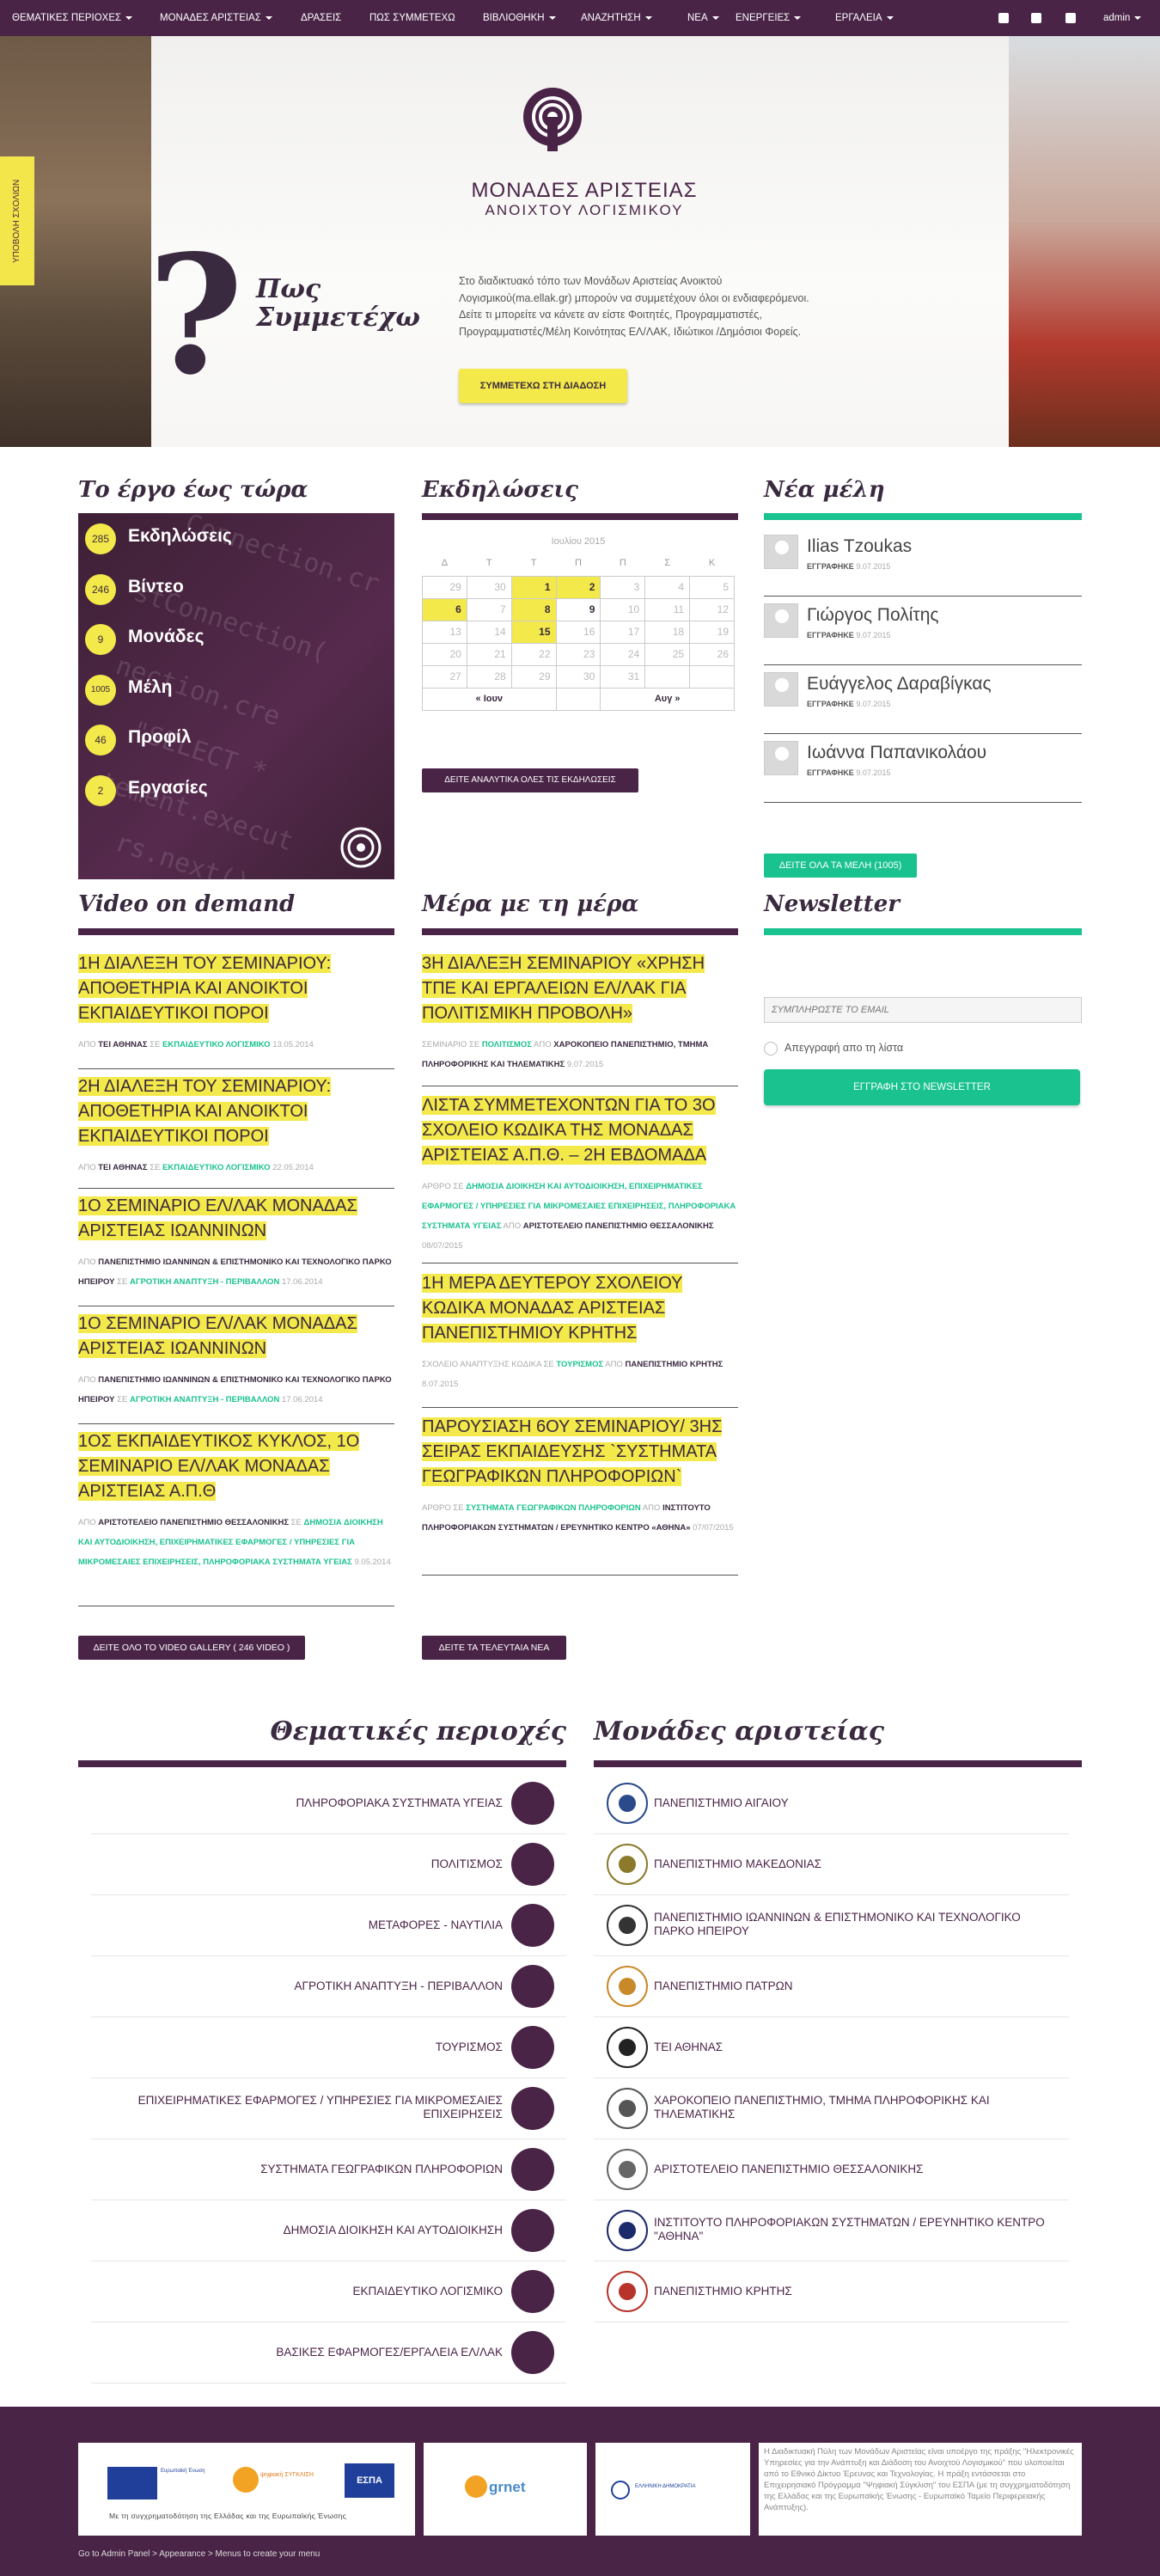  Describe the element at coordinates (314, 2230) in the screenshot. I see `thematic-area-label: ΔΗΜΟΣΙΑ ΔΙΟΙΚΗΣΗ ΚΑΙ ΑΥΤΟΔΙΟΙΚΗΣΗ` at that location.